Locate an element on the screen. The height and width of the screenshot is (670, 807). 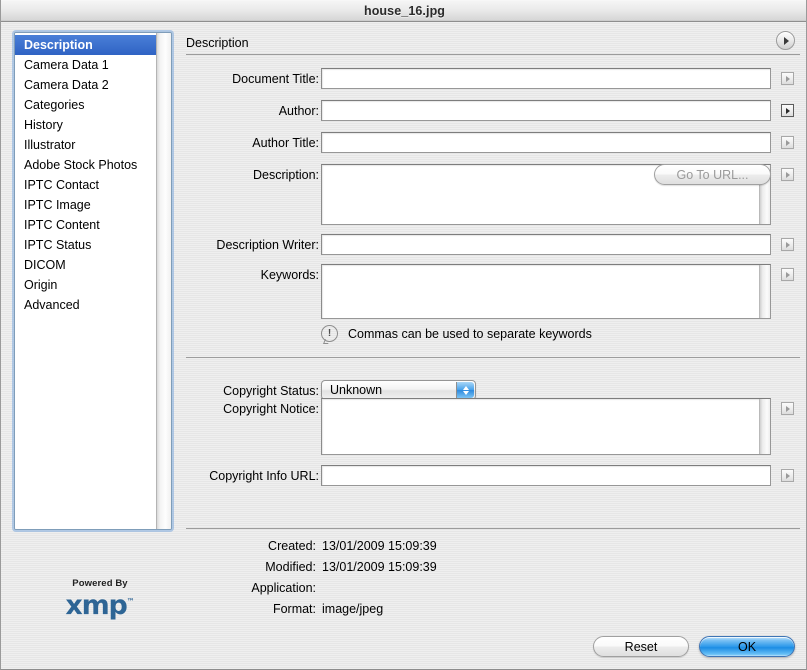
sidebar-item-categories: Categories is located at coordinates (85, 105).